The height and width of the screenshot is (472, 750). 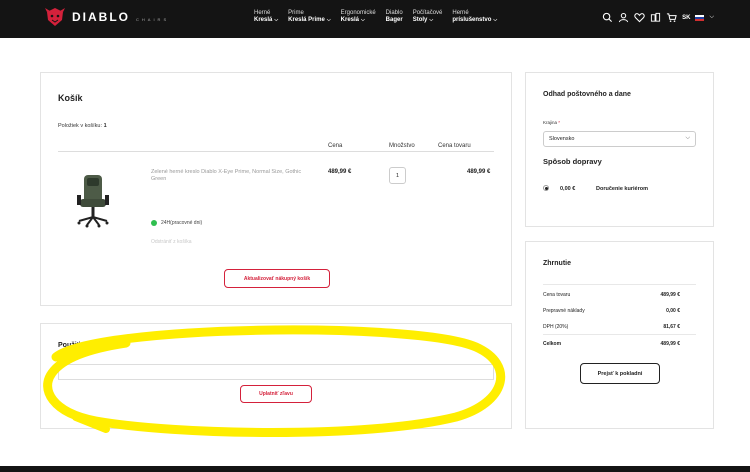 What do you see at coordinates (182, 223) in the screenshot?
I see `stock-text: 24H(pracovné dni)` at bounding box center [182, 223].